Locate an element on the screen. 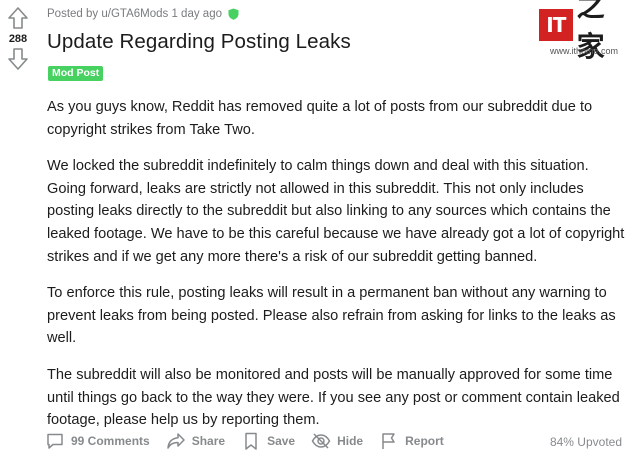 The height and width of the screenshot is (472, 635). post-meta: Posted by u/GTA6Mods 1 day ago is located at coordinates (143, 14).